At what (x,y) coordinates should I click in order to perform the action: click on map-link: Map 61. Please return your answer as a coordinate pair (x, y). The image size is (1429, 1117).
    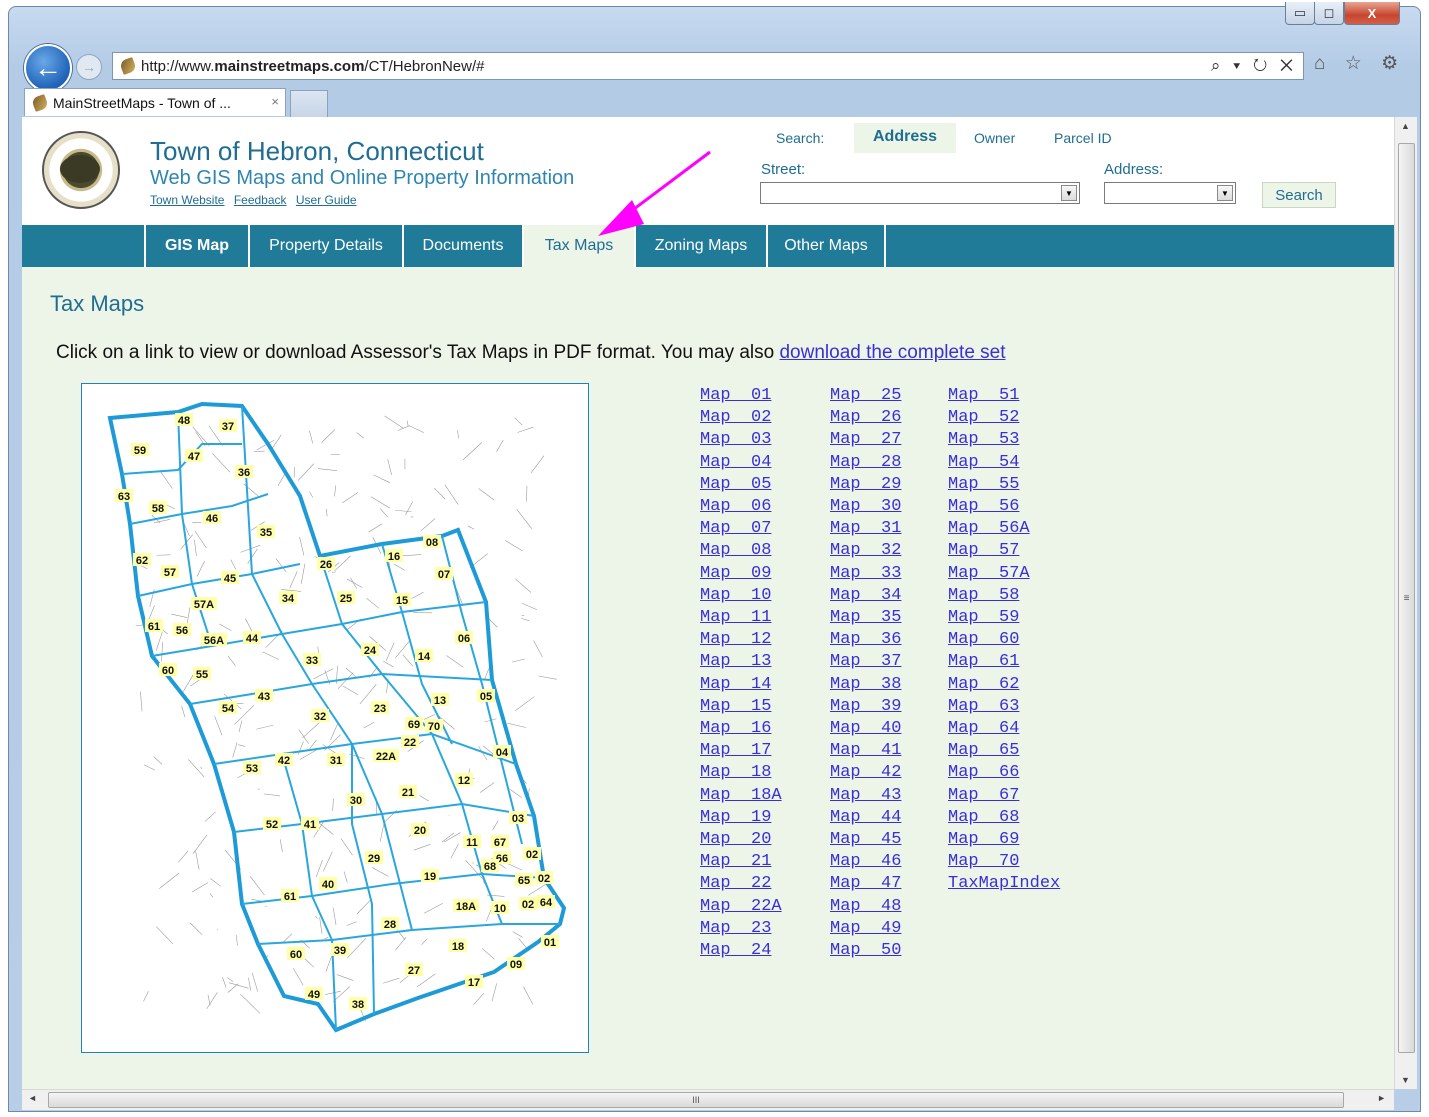
    Looking at the image, I should click on (1004, 662).